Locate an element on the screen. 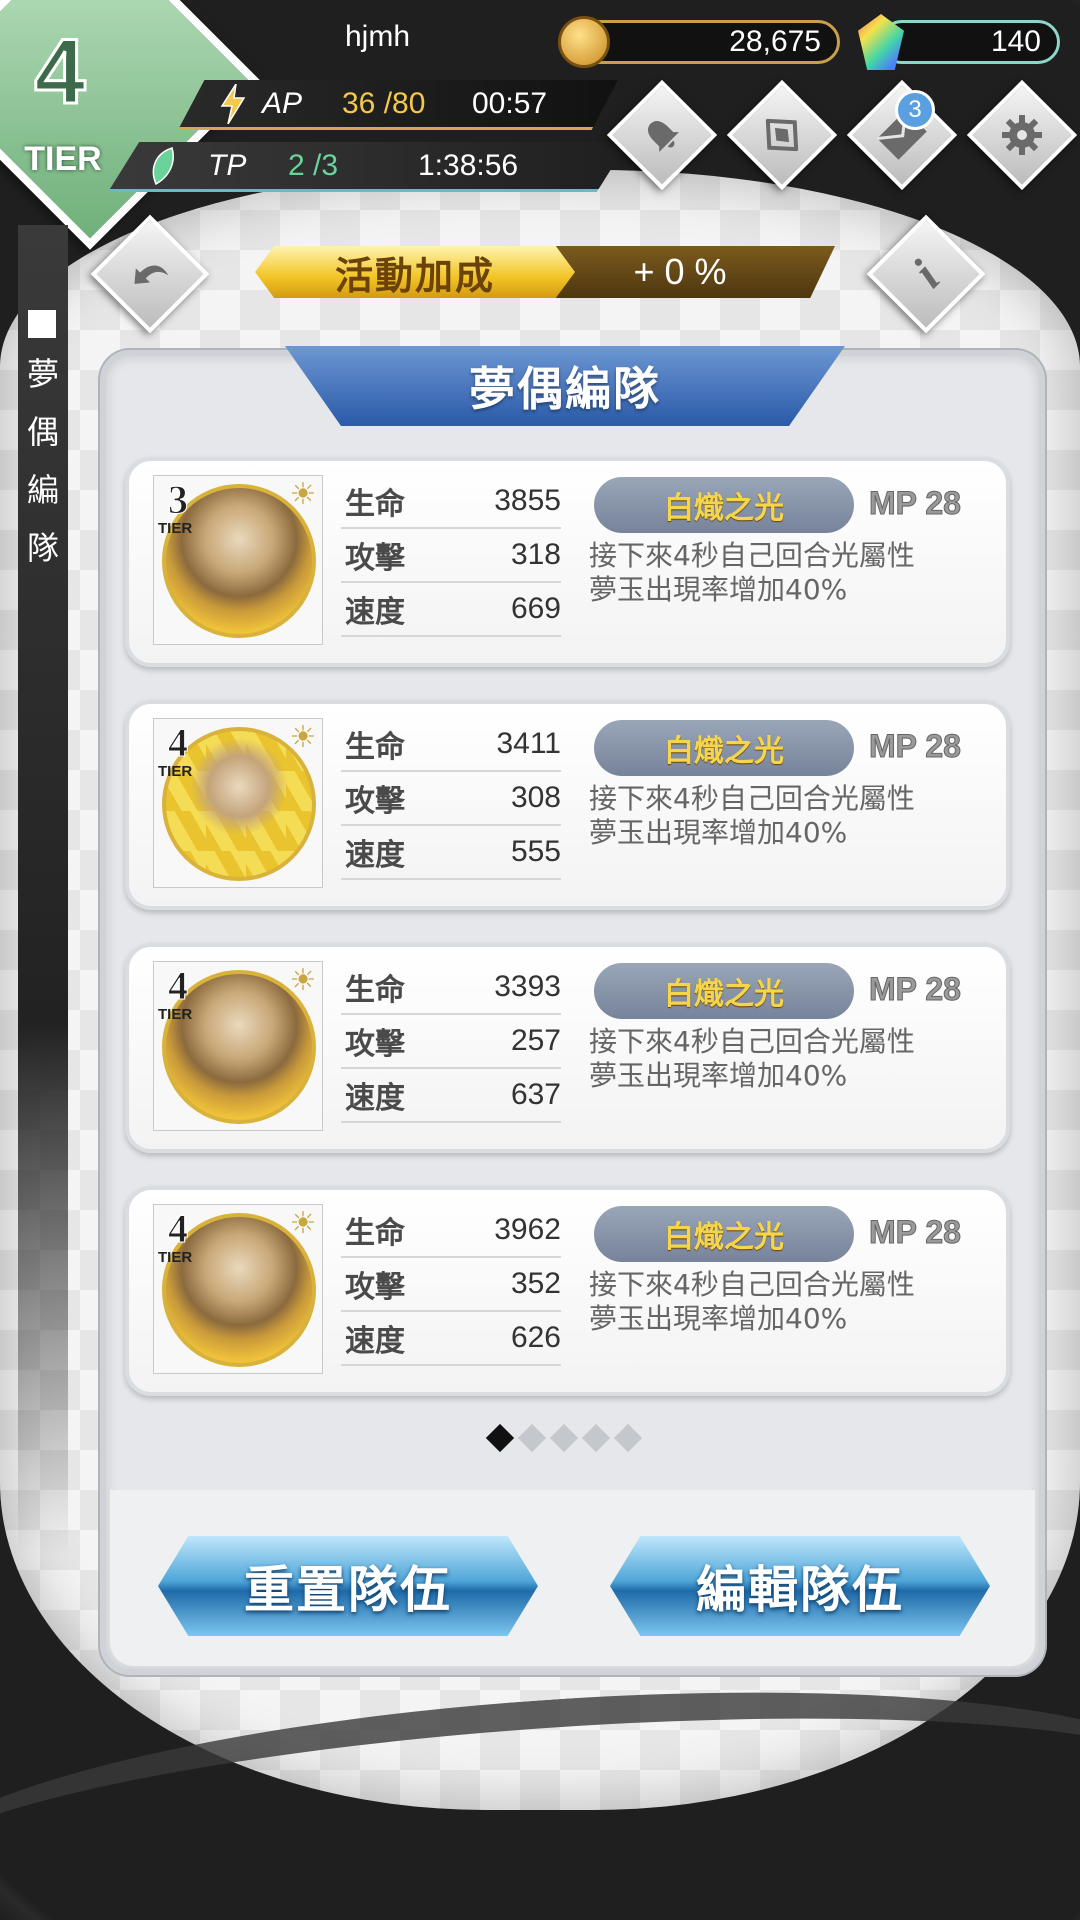 This screenshot has width=1080, height=1920. atk-value: 352 is located at coordinates (535, 1283).